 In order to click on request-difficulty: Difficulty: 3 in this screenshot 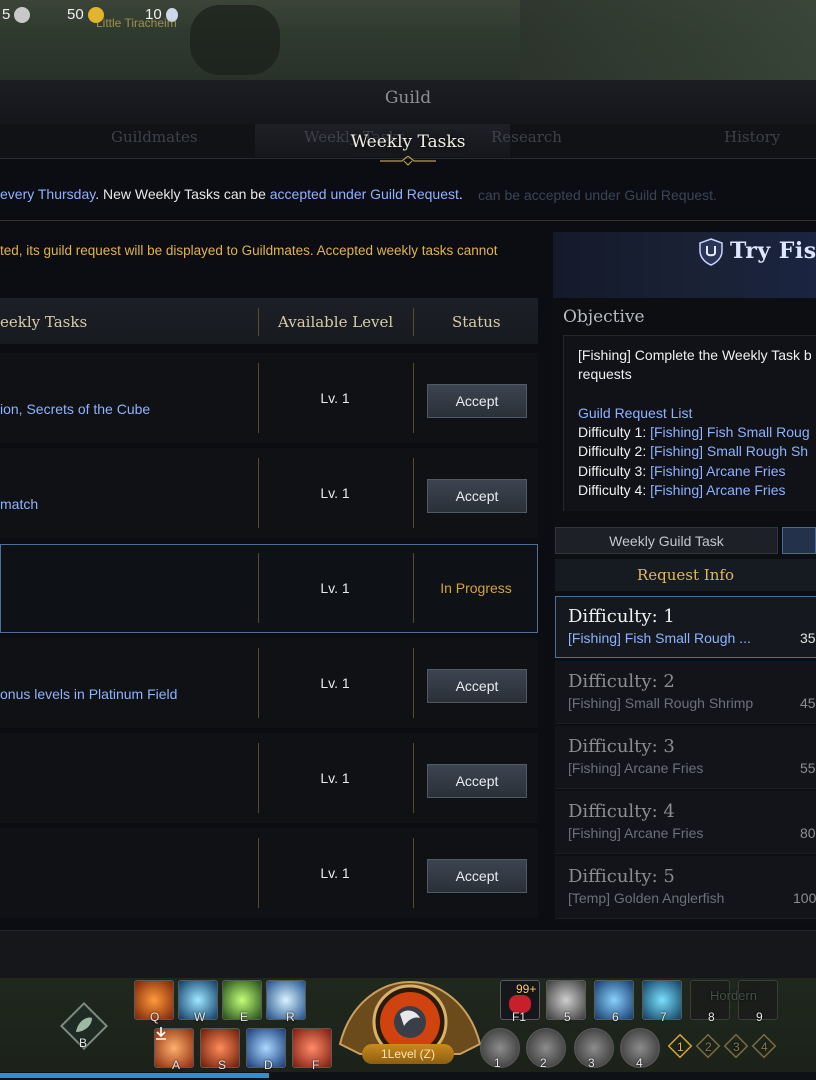, I will do `click(621, 746)`.